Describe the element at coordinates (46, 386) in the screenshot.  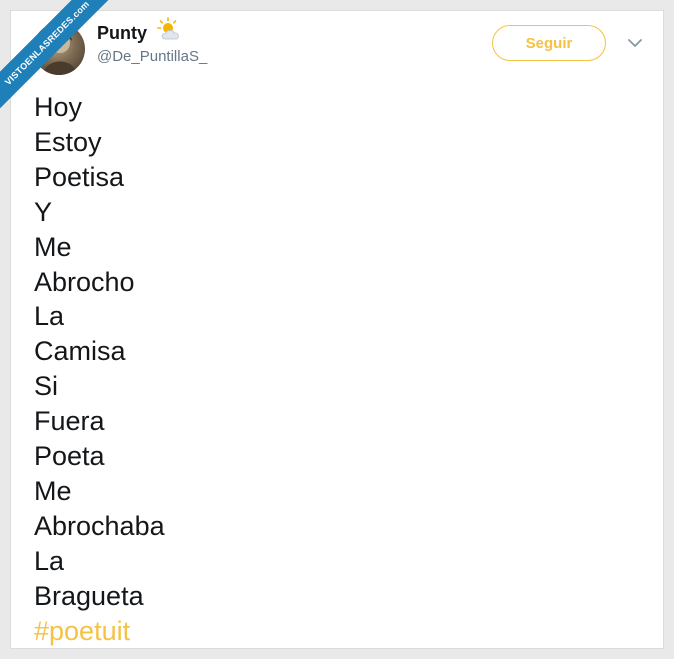
I see `tweet-line: Si` at that location.